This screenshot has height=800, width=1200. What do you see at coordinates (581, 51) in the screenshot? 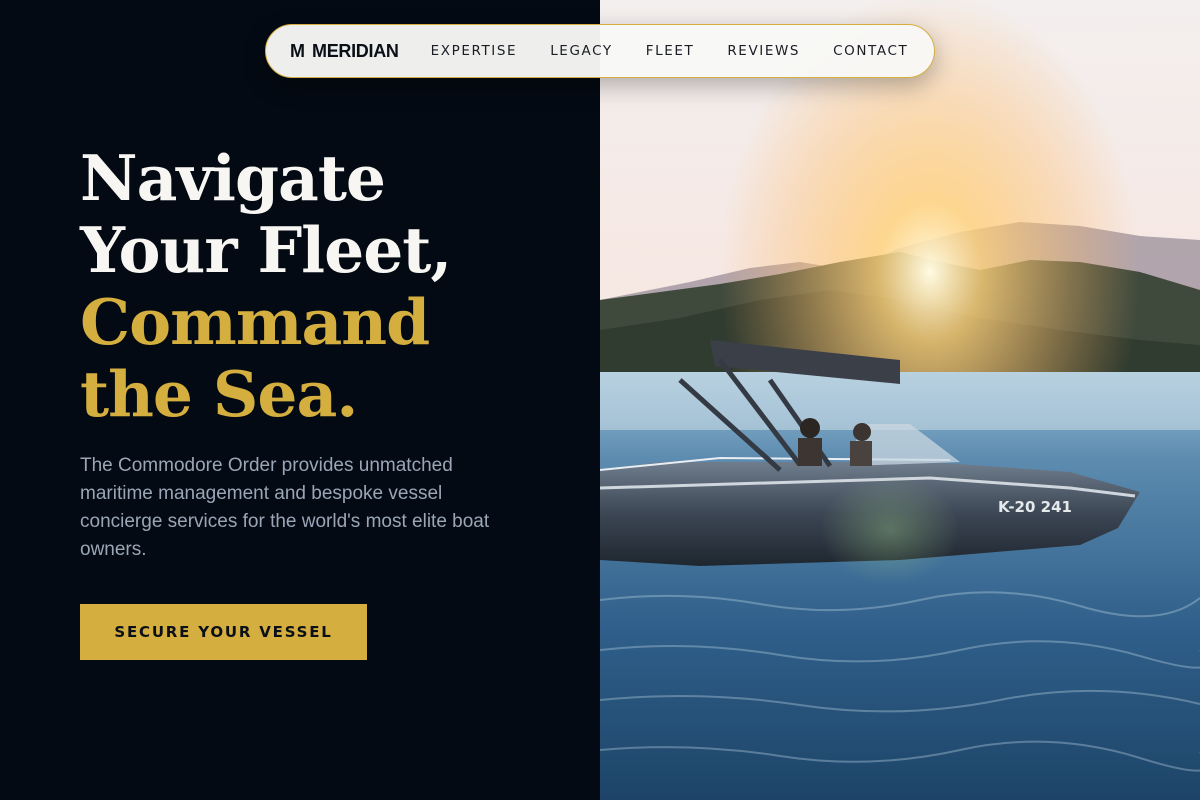
I see `nav-link-legacy: LEGACY` at bounding box center [581, 51].